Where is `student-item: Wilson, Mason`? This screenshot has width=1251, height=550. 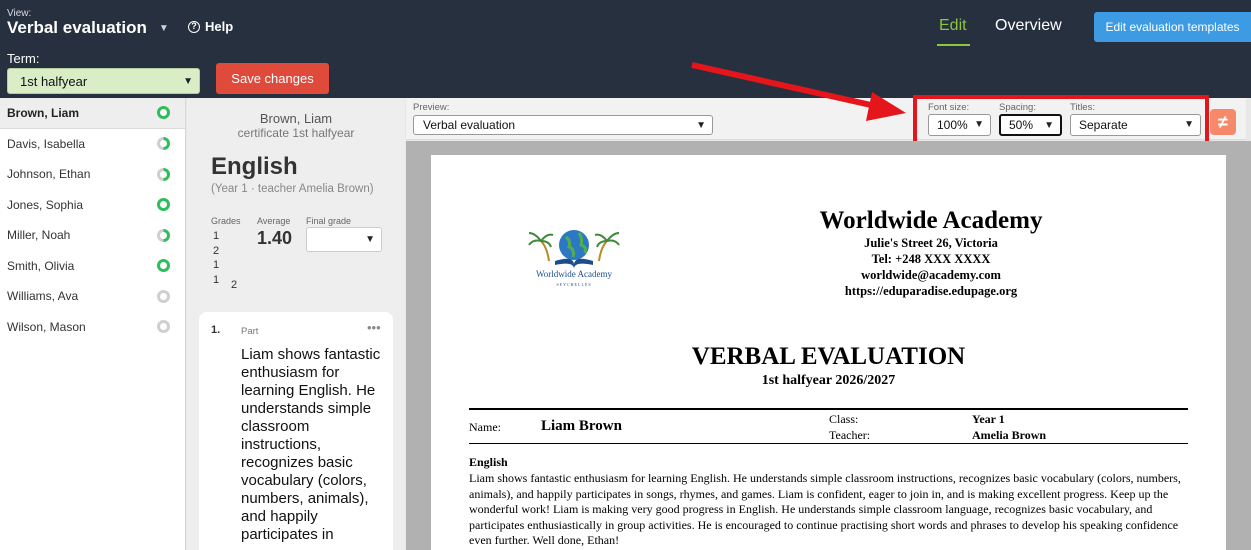
student-item: Wilson, Mason is located at coordinates (92, 327).